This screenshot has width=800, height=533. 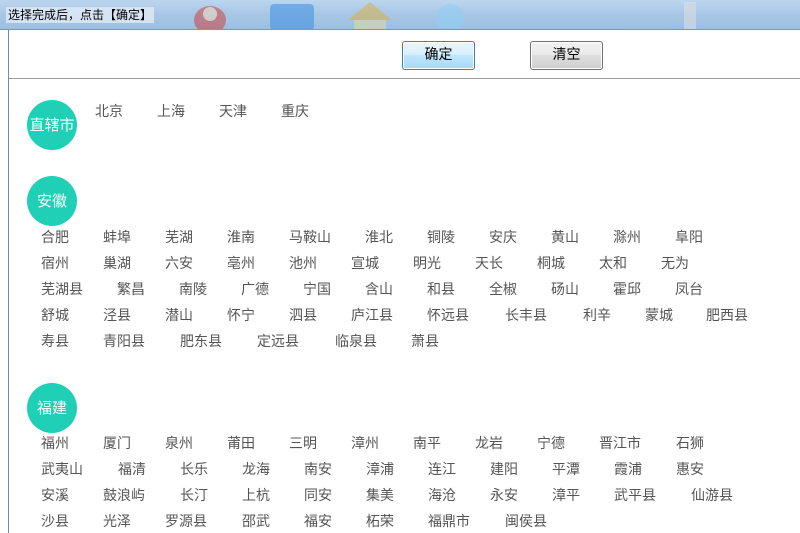 I want to click on city-item: 马鞍山, so click(x=310, y=238).